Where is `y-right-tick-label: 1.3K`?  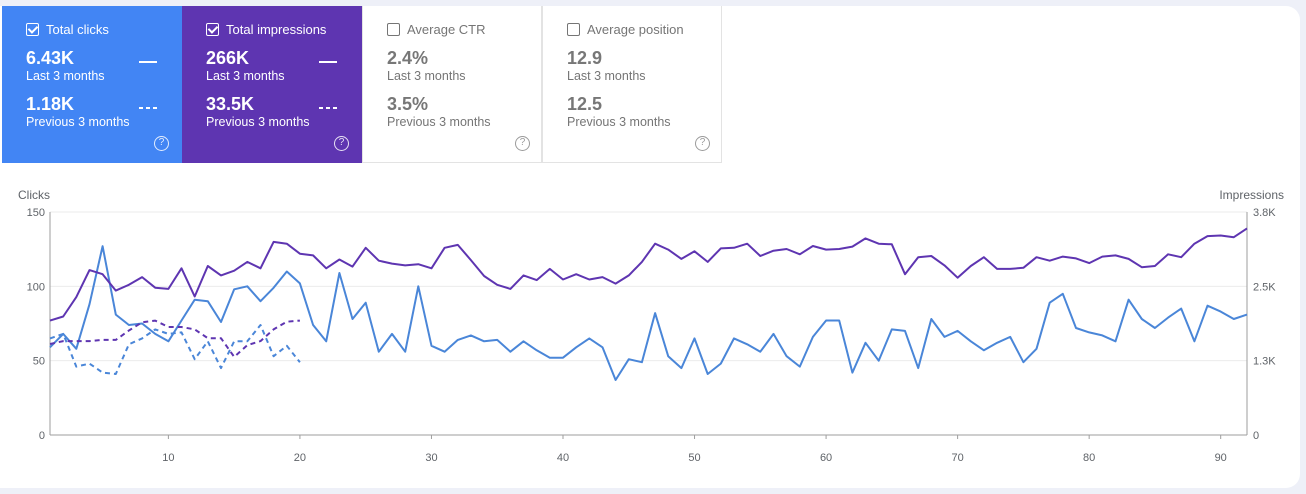 y-right-tick-label: 1.3K is located at coordinates (1264, 362).